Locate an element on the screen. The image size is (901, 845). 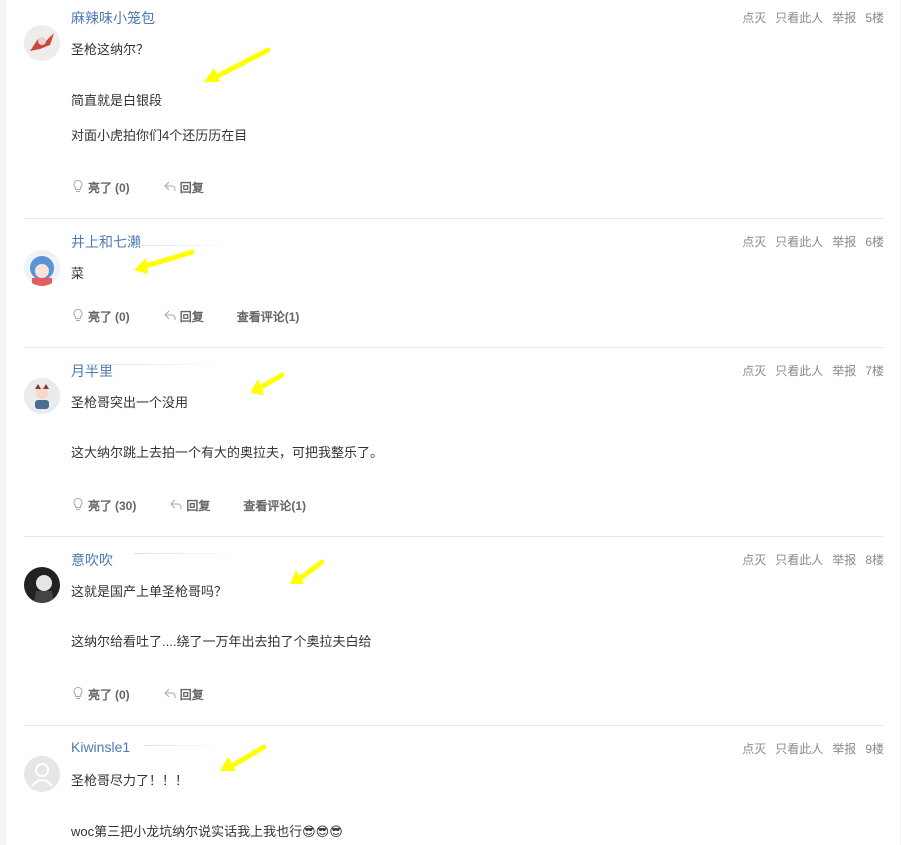
post-actions: 点灭 只看此人 举报 8楼 is located at coordinates (813, 559).